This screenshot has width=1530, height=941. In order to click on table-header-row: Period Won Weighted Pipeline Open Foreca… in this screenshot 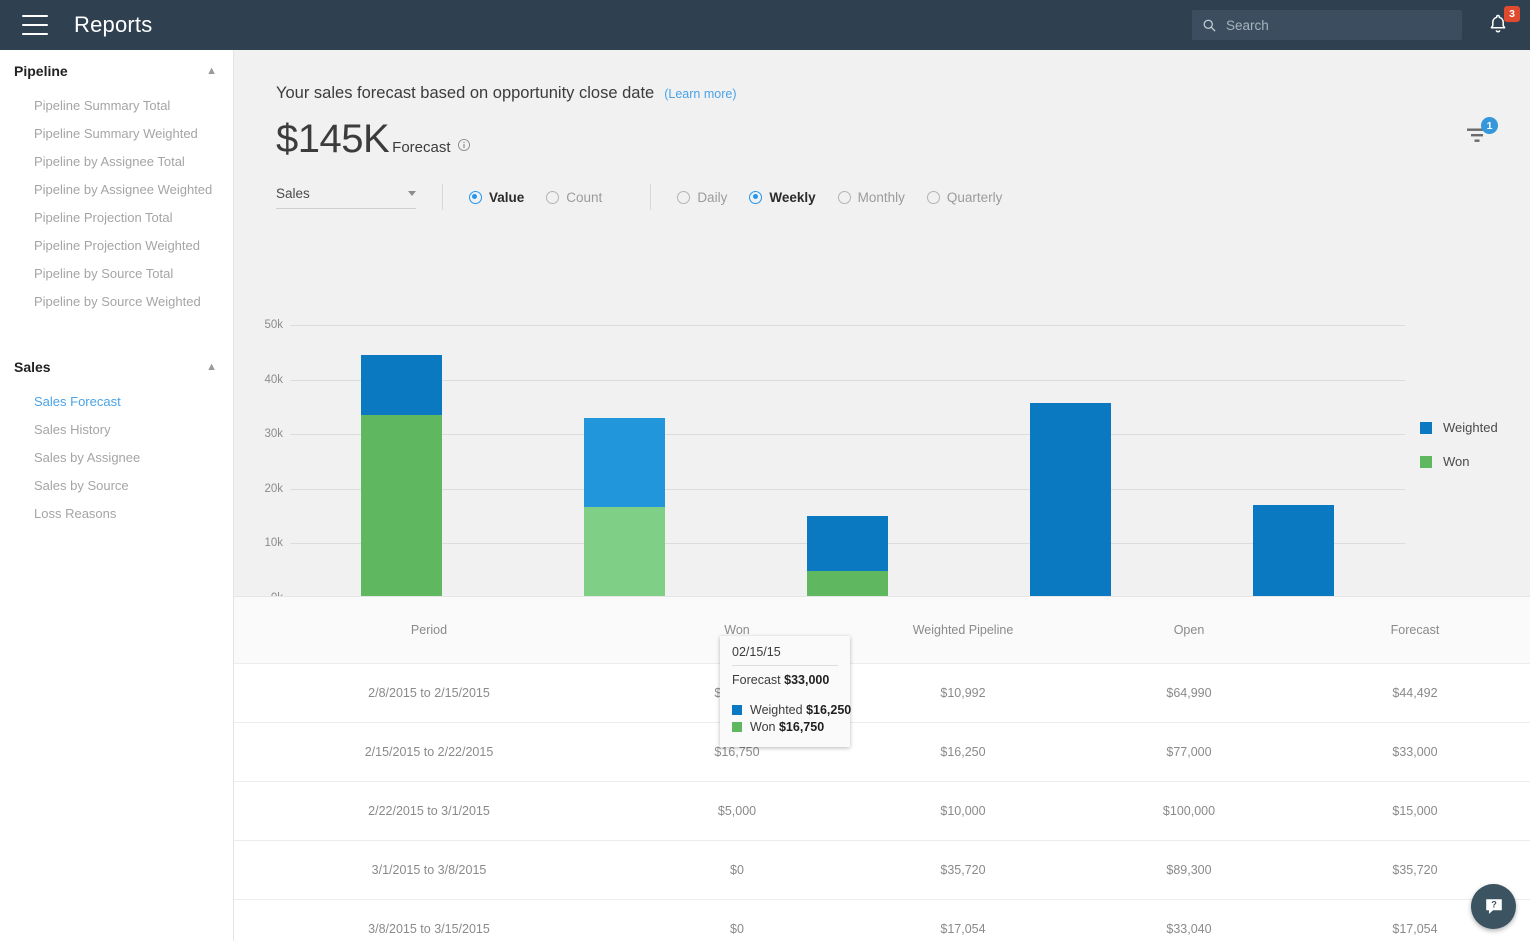, I will do `click(882, 630)`.